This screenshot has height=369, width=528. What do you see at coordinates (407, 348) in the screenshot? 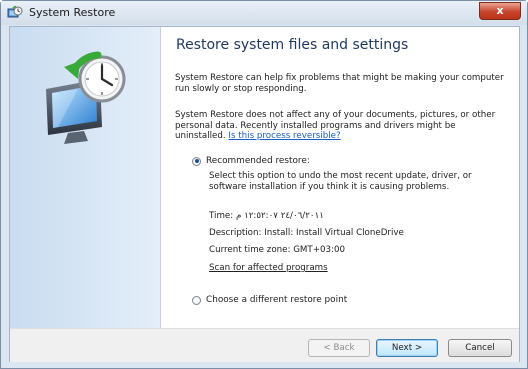
I see `next-button: Next >` at bounding box center [407, 348].